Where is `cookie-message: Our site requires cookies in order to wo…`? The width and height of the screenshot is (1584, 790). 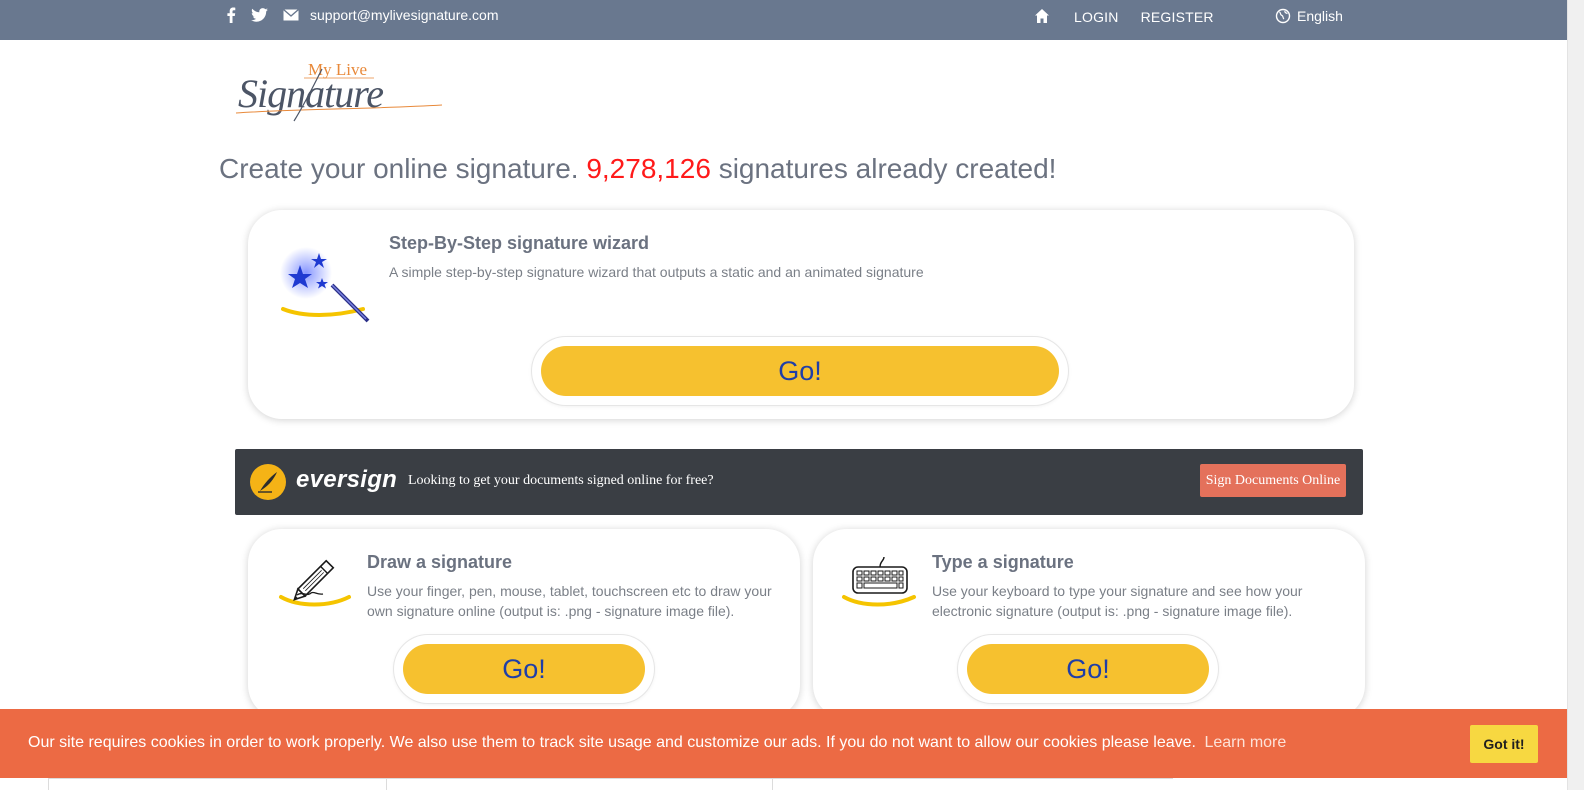
cookie-message: Our site requires cookies in order to wo… is located at coordinates (612, 742).